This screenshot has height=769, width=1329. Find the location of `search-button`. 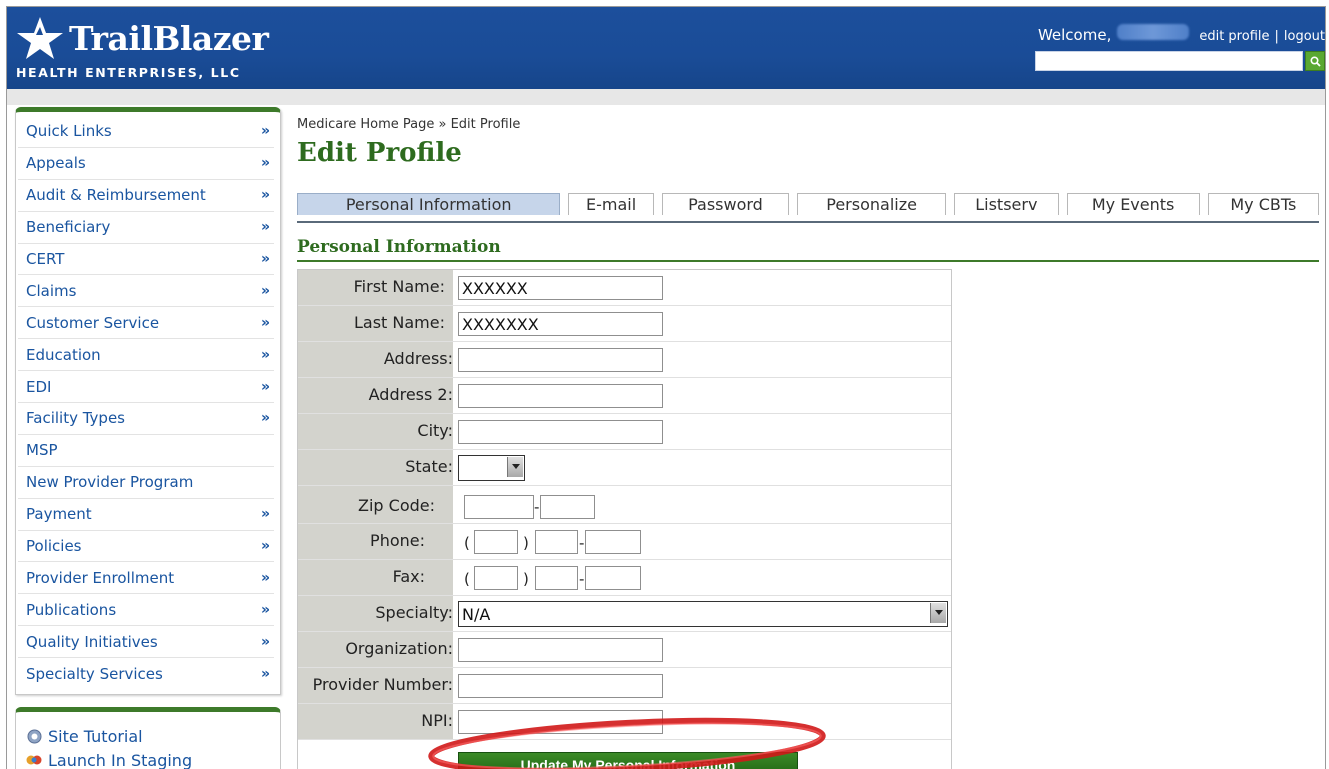

search-button is located at coordinates (1315, 61).